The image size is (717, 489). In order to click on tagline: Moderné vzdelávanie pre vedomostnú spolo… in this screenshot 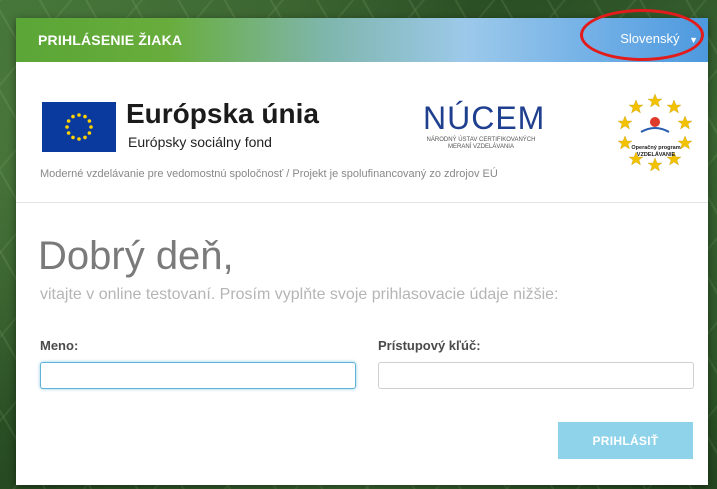, I will do `click(269, 174)`.